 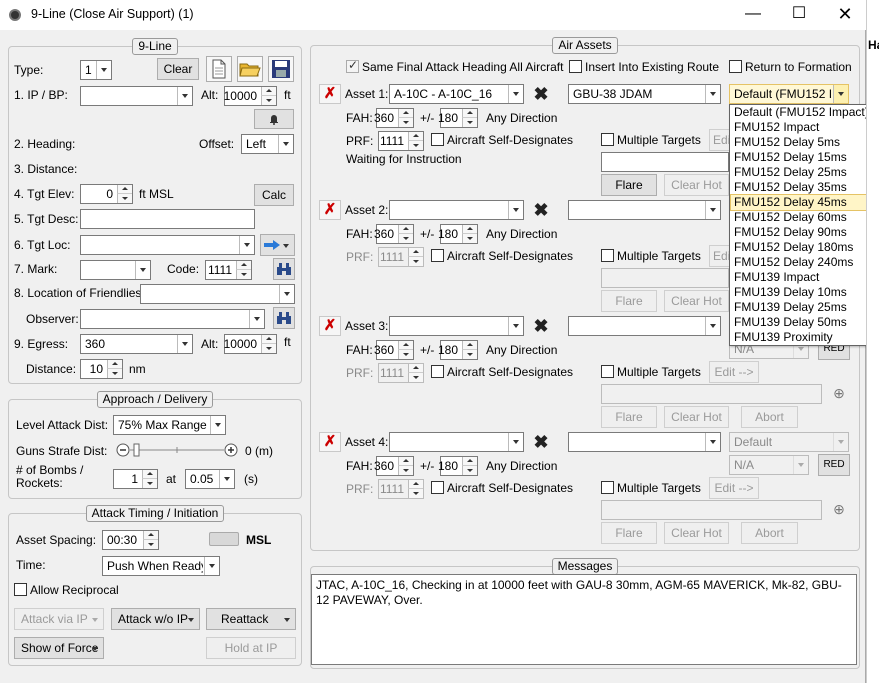 I want to click on ip-alt-spinner: 10000, so click(x=250, y=96).